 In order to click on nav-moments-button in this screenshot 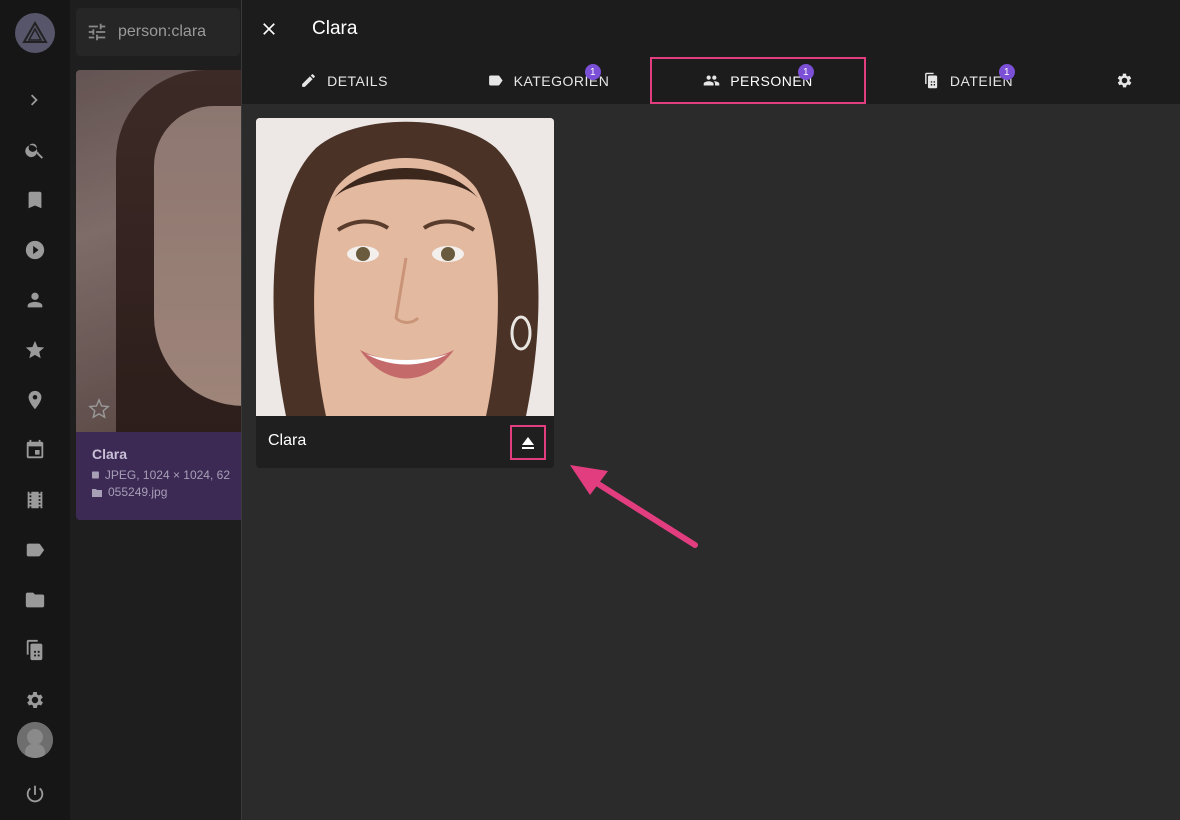, I will do `click(35, 500)`.